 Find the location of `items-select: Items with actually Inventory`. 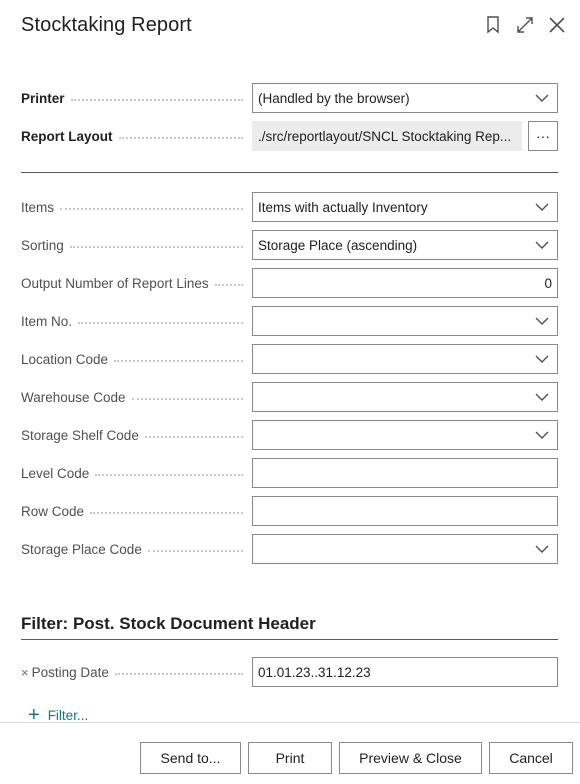

items-select: Items with actually Inventory is located at coordinates (405, 207).